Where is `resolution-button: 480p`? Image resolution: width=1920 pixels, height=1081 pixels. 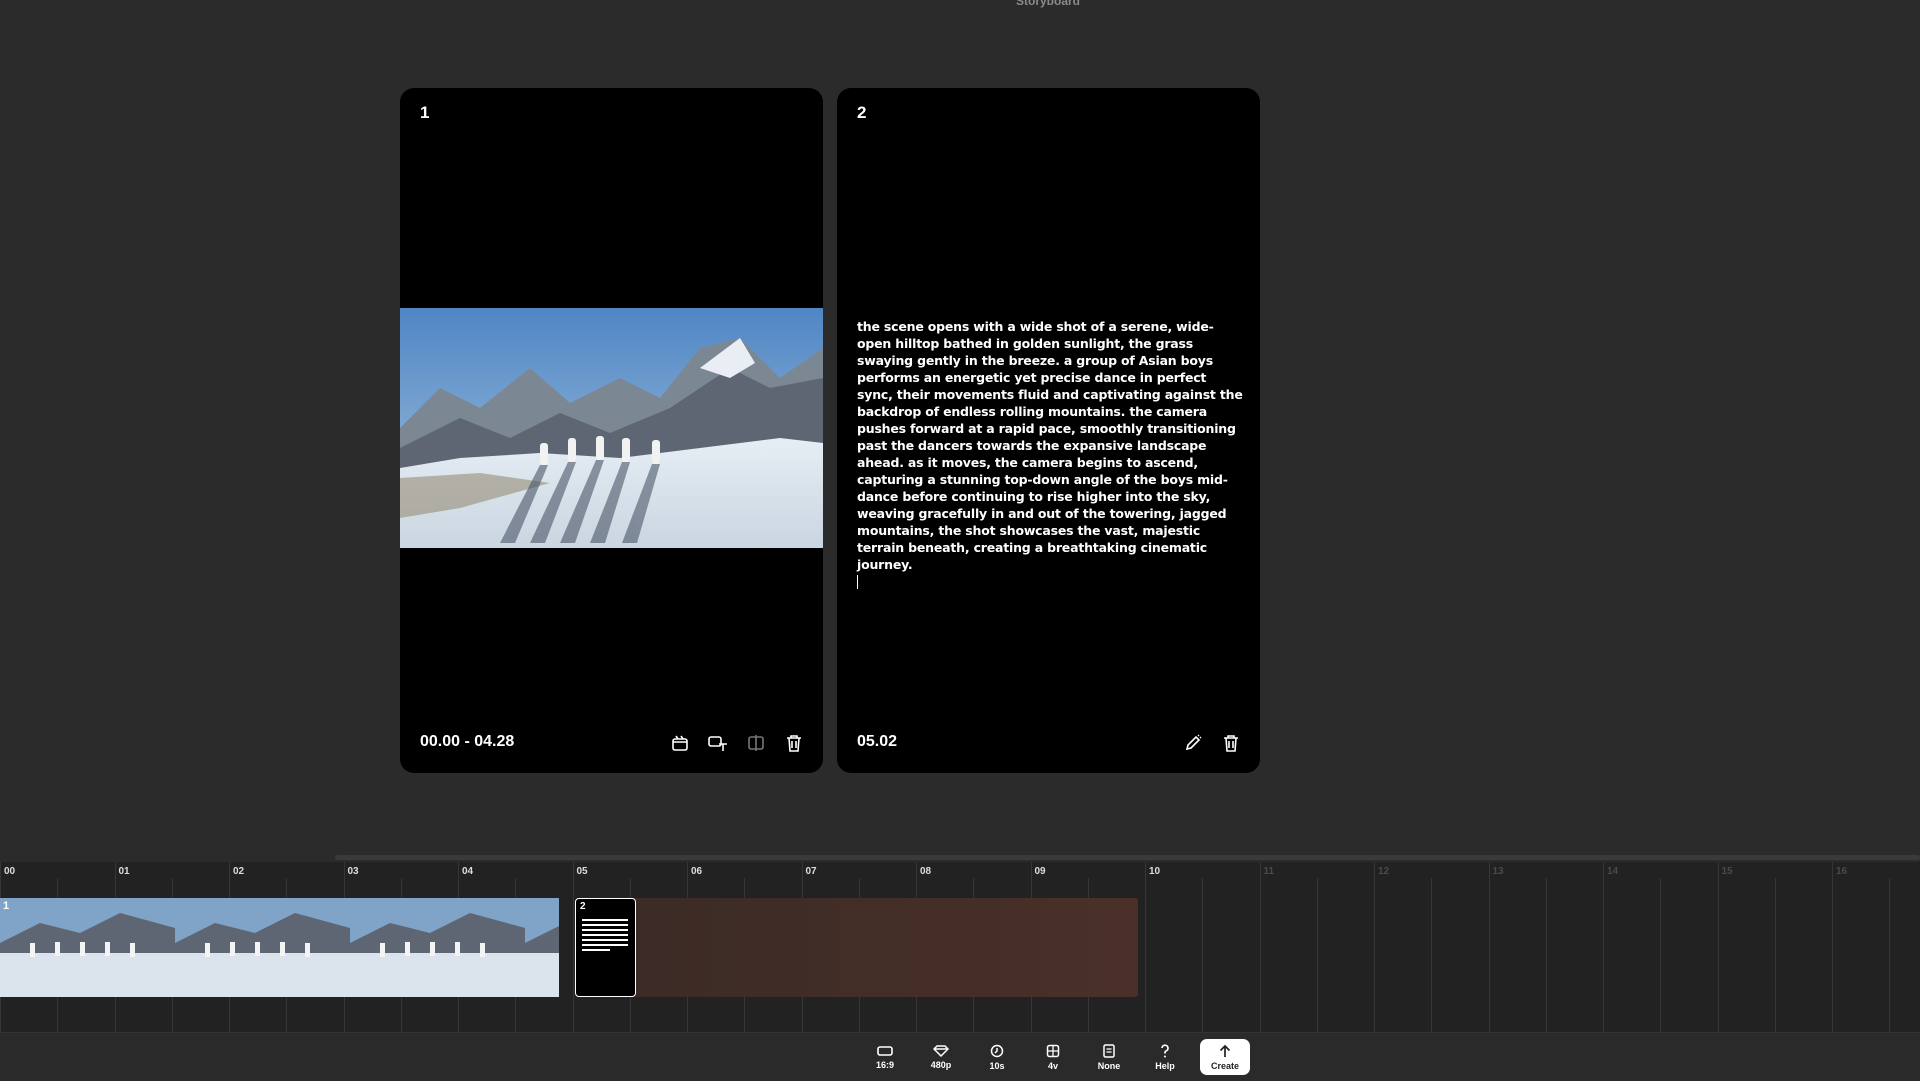 resolution-button: 480p is located at coordinates (941, 1057).